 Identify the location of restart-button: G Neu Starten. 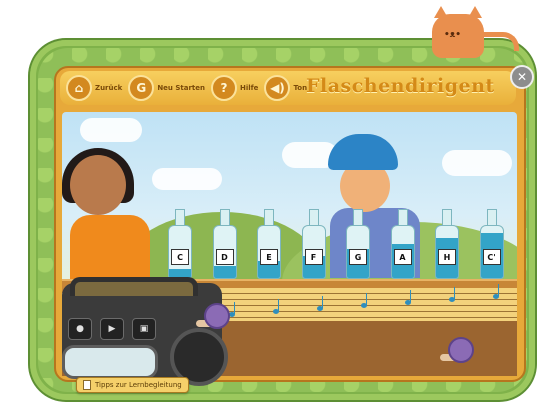
(166, 88).